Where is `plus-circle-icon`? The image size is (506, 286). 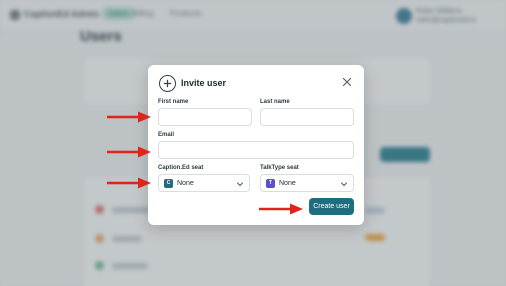 plus-circle-icon is located at coordinates (167, 83).